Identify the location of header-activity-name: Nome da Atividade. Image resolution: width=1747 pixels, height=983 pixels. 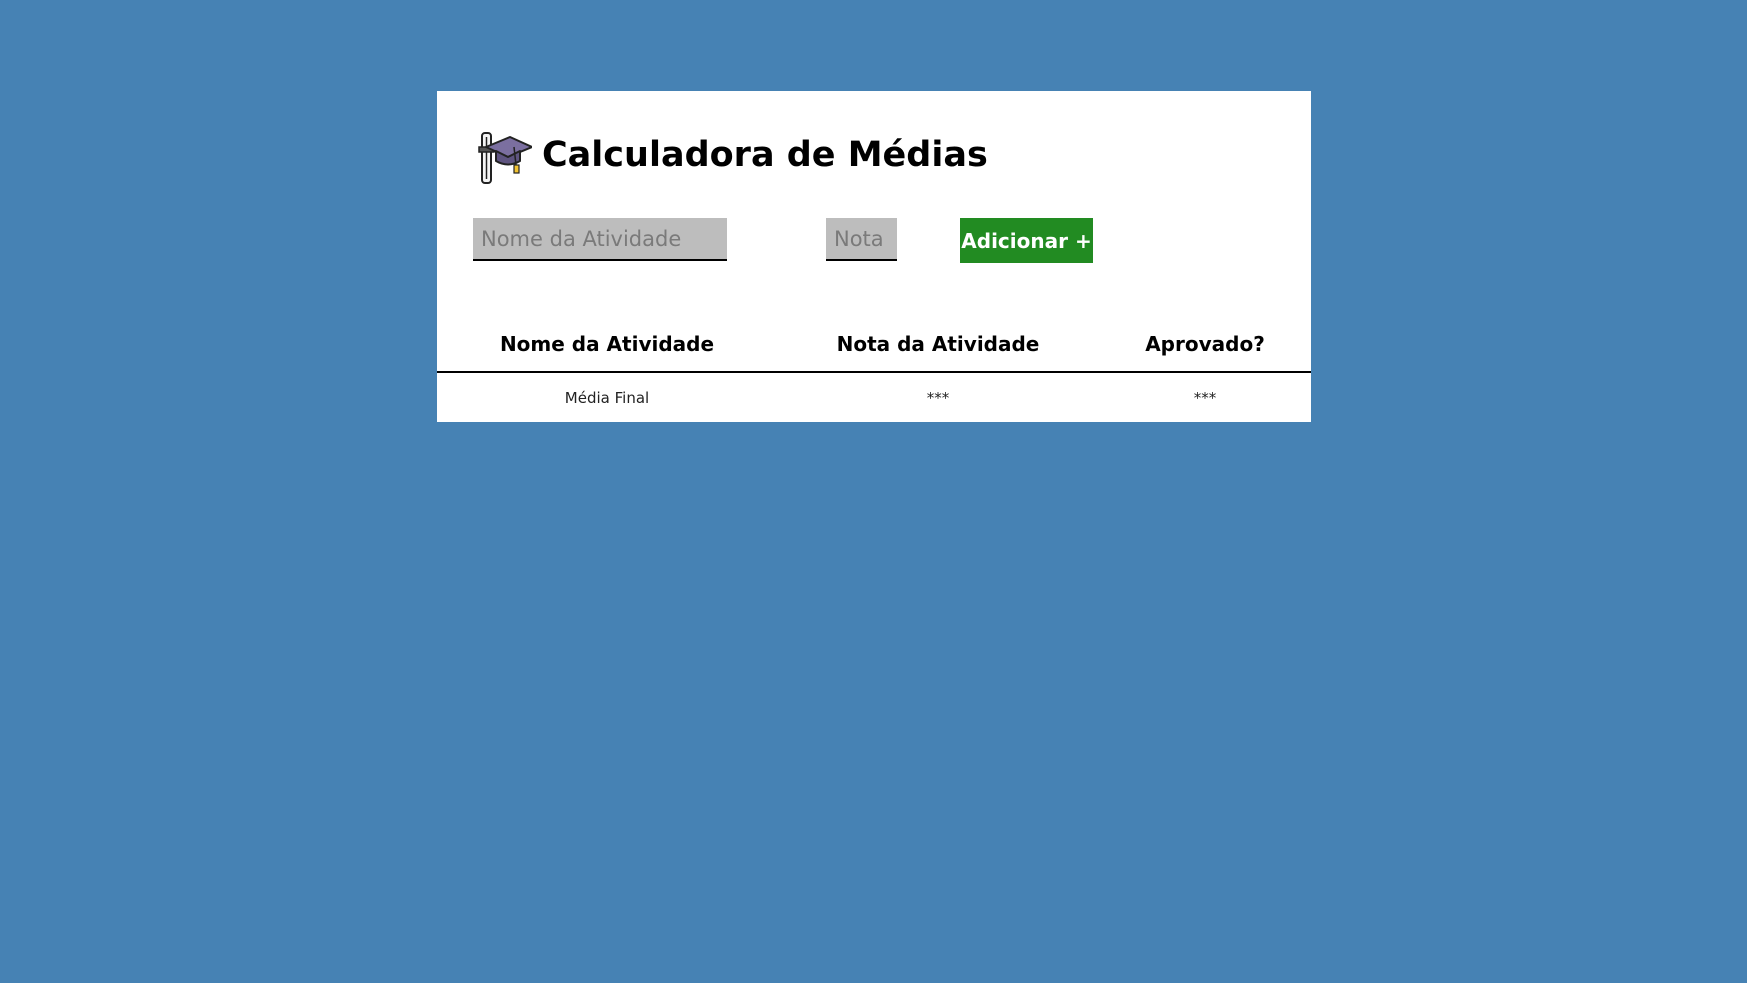
(607, 344).